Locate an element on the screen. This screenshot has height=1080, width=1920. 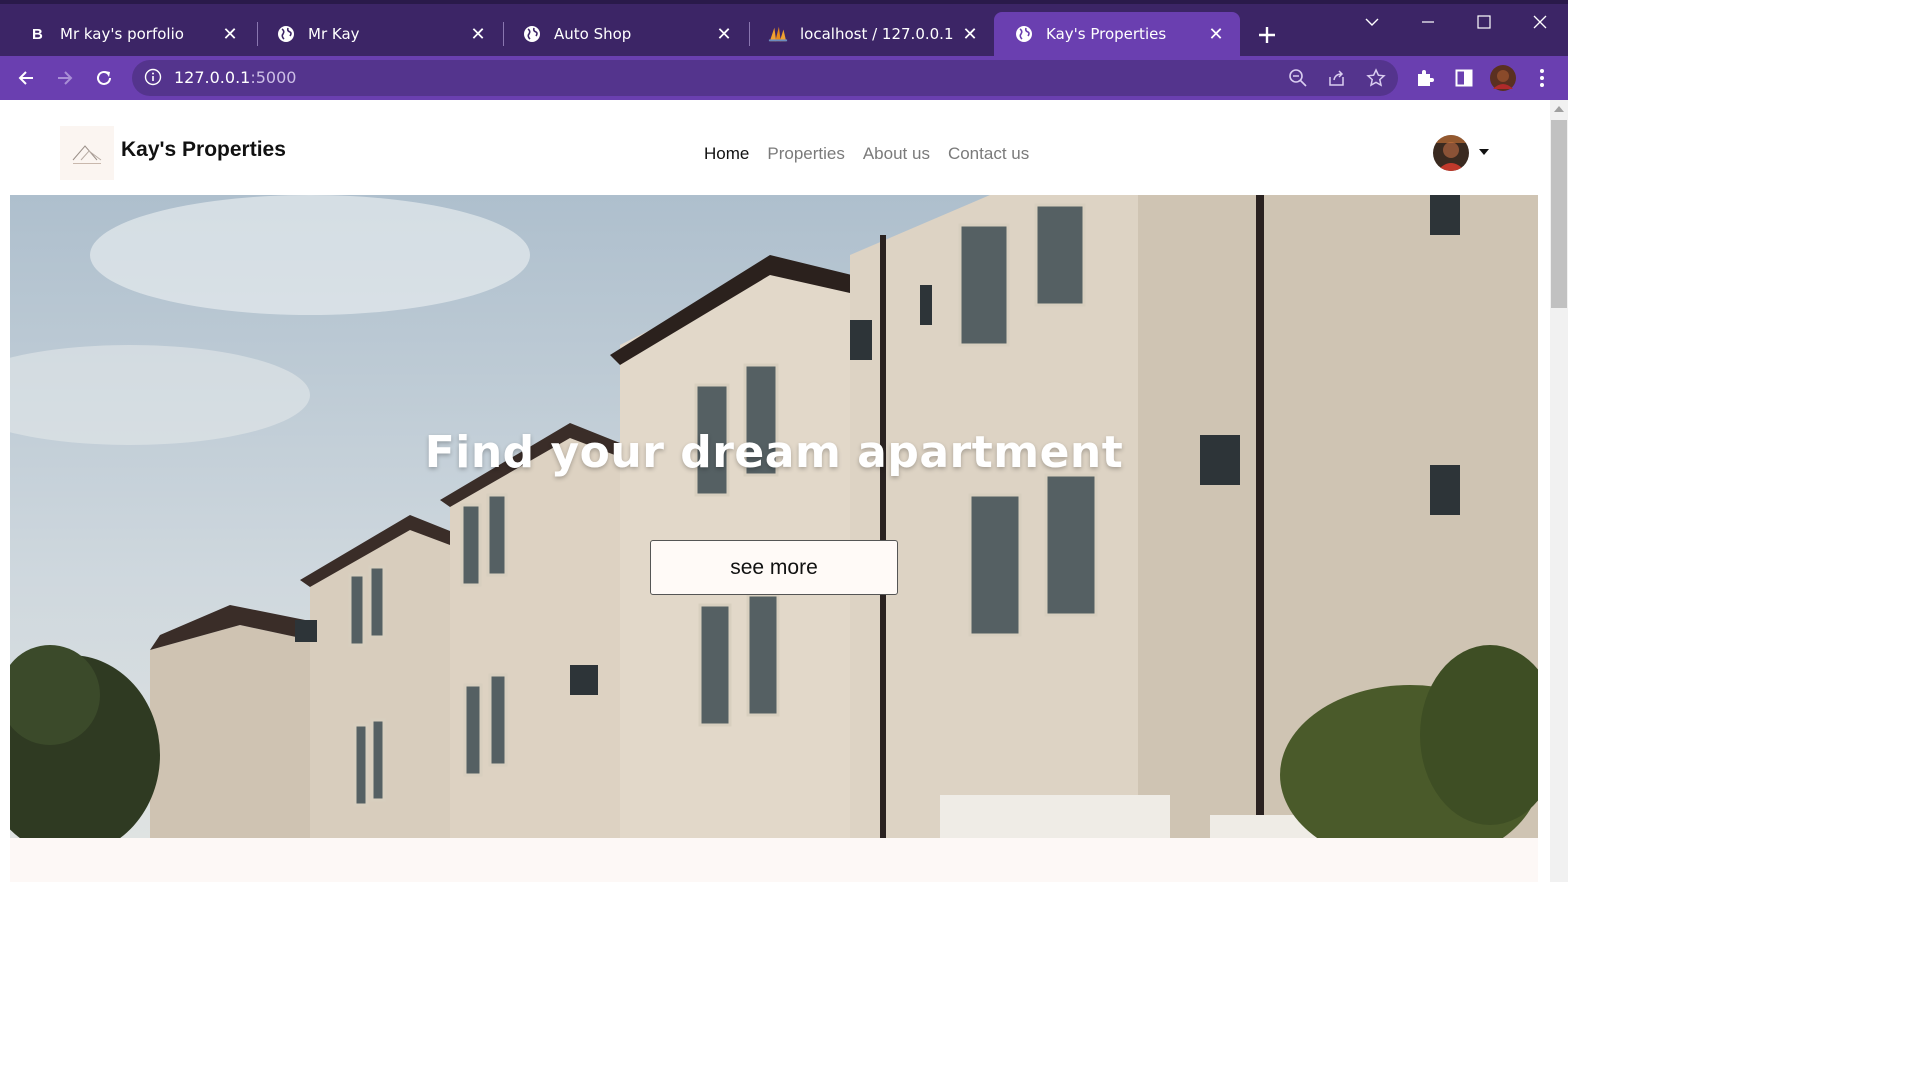
browser-tab-active: Kay's Properties ✕ is located at coordinates (1117, 34).